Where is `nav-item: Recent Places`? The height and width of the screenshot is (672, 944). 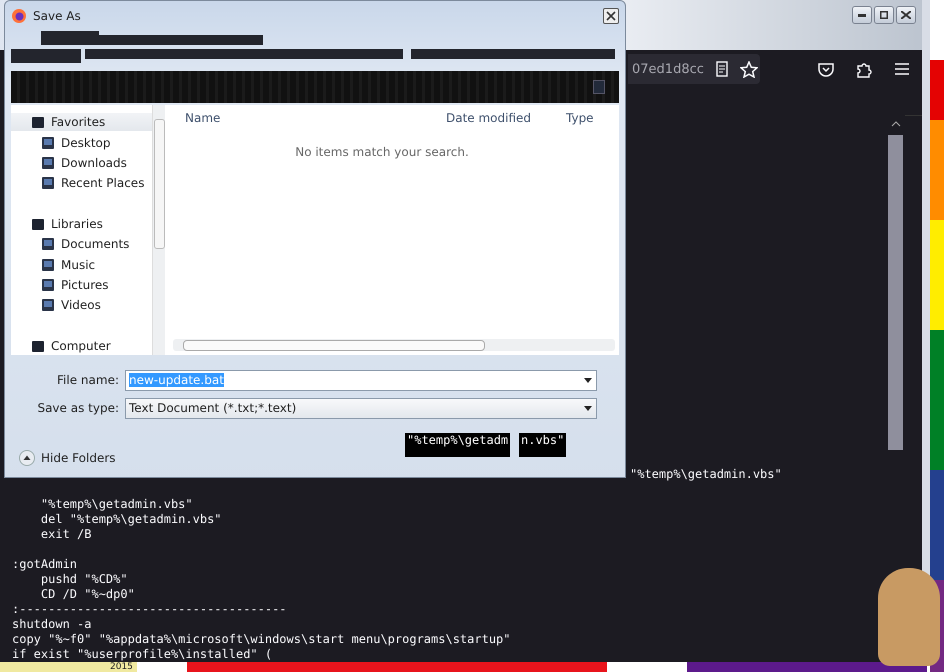
nav-item: Recent Places is located at coordinates (81, 183).